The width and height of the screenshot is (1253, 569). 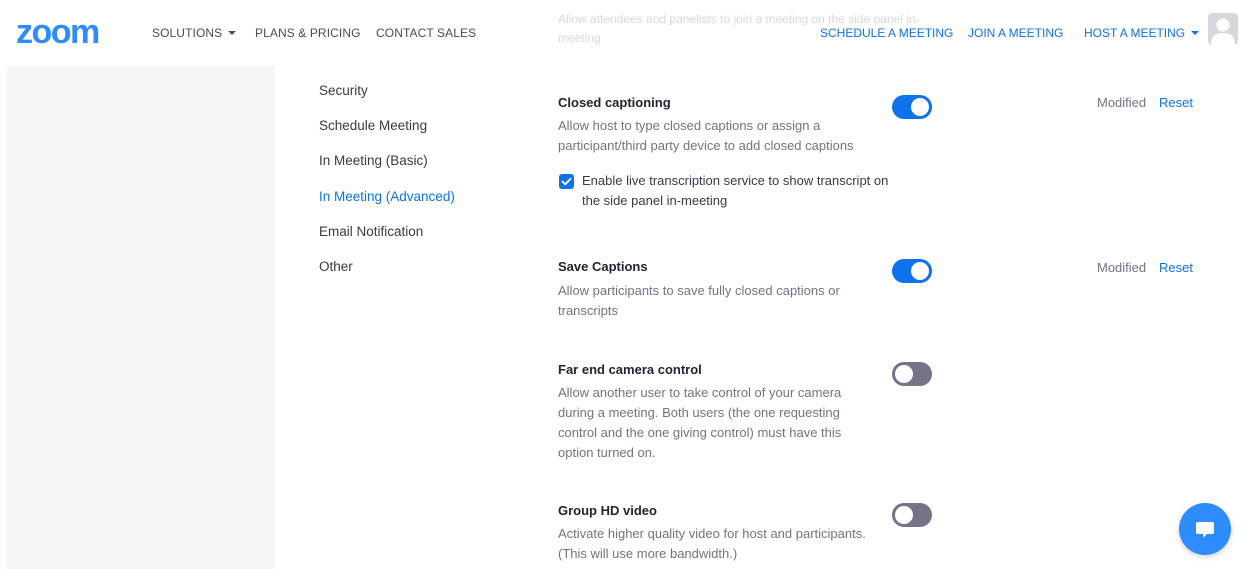 What do you see at coordinates (1176, 102) in the screenshot?
I see `reset-link-closed-captioning: Reset` at bounding box center [1176, 102].